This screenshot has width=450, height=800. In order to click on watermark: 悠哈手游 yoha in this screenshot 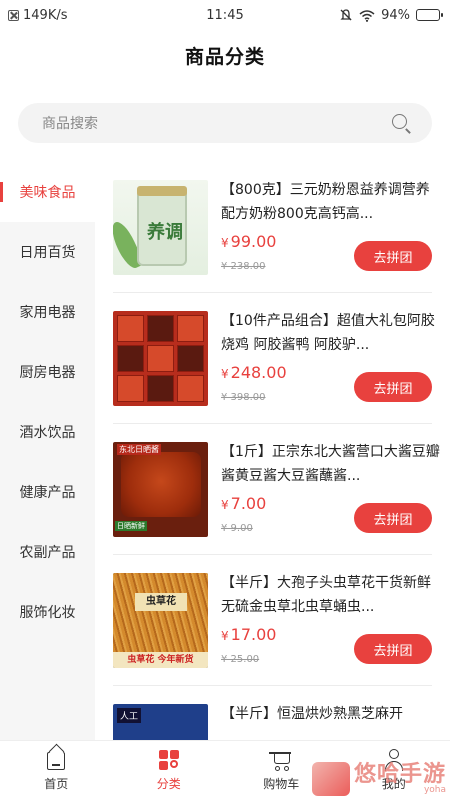, I will do `click(378, 778)`.